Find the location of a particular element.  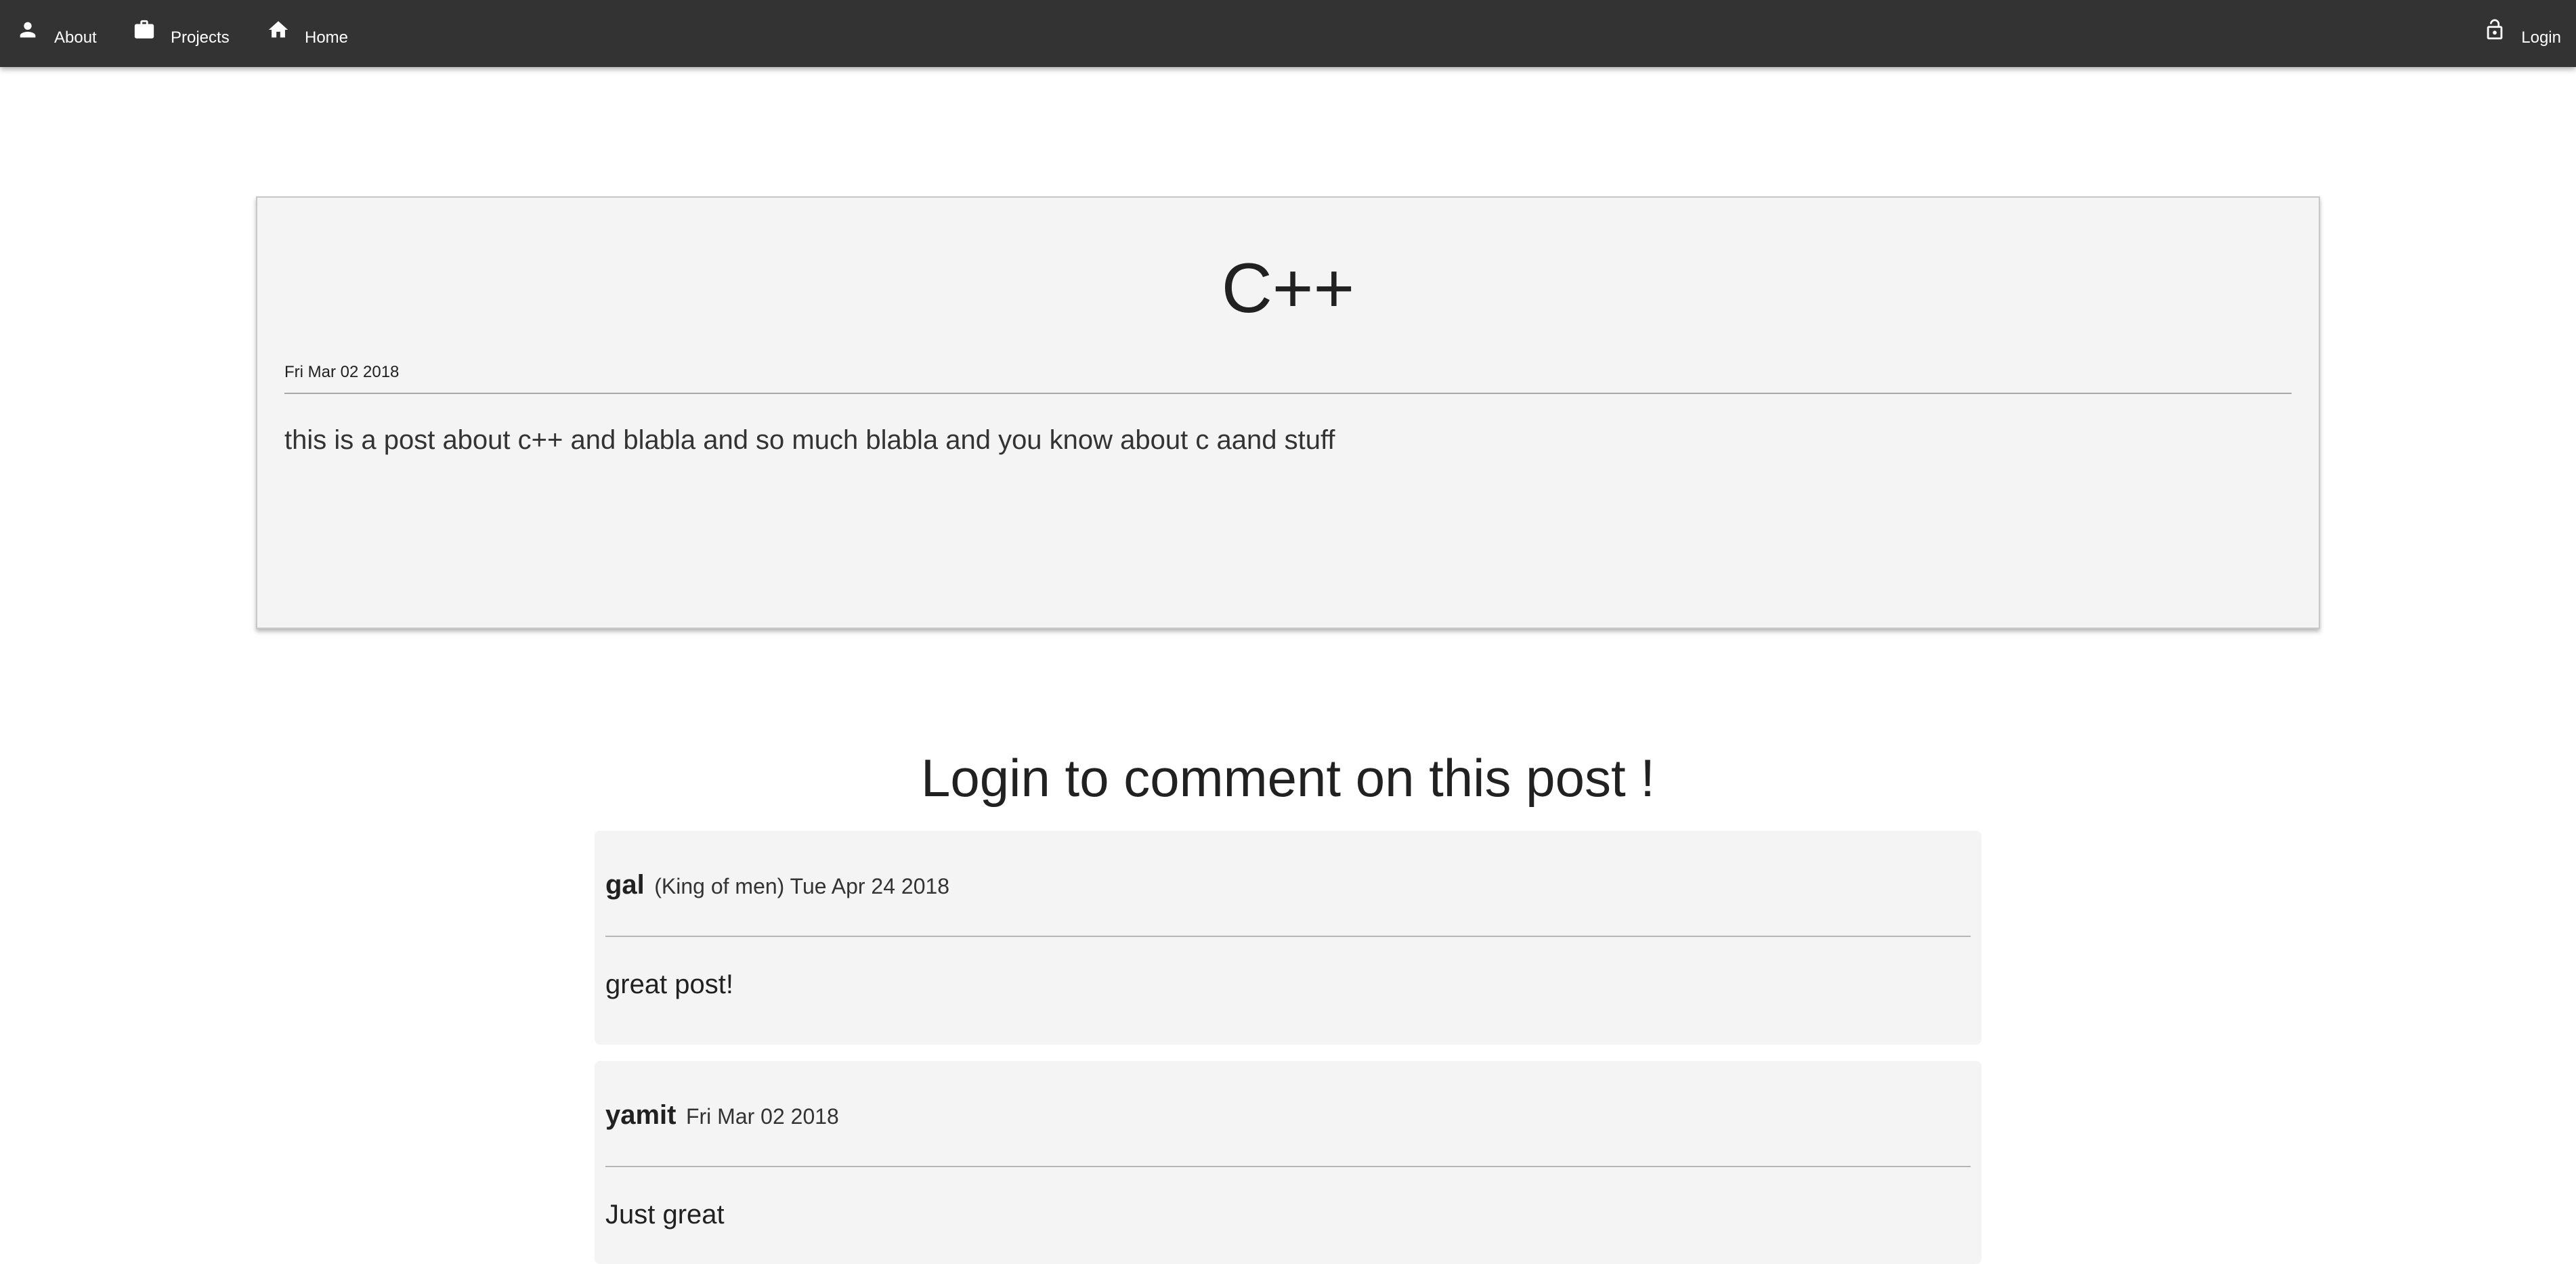

comment-header: gal (King of men) Tue Apr 24 2018 is located at coordinates (777, 885).